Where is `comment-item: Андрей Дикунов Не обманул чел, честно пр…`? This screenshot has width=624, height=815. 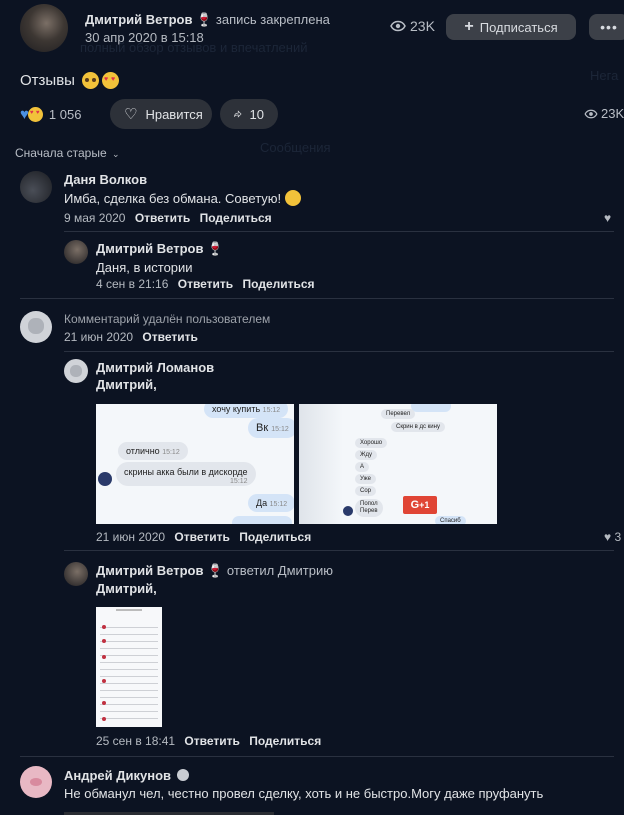
comment-item: Андрей Дикунов Не обманул чел, честно пр… is located at coordinates (322, 789).